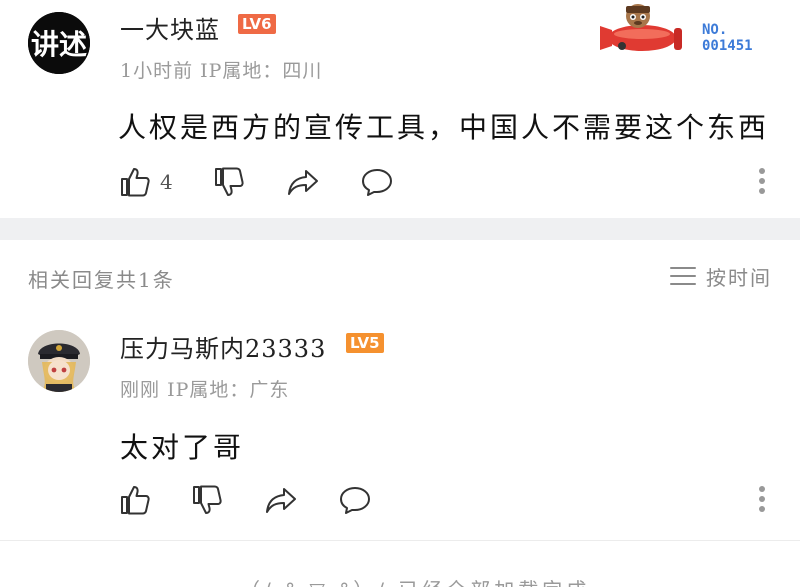  I want to click on like-button, so click(135, 500).